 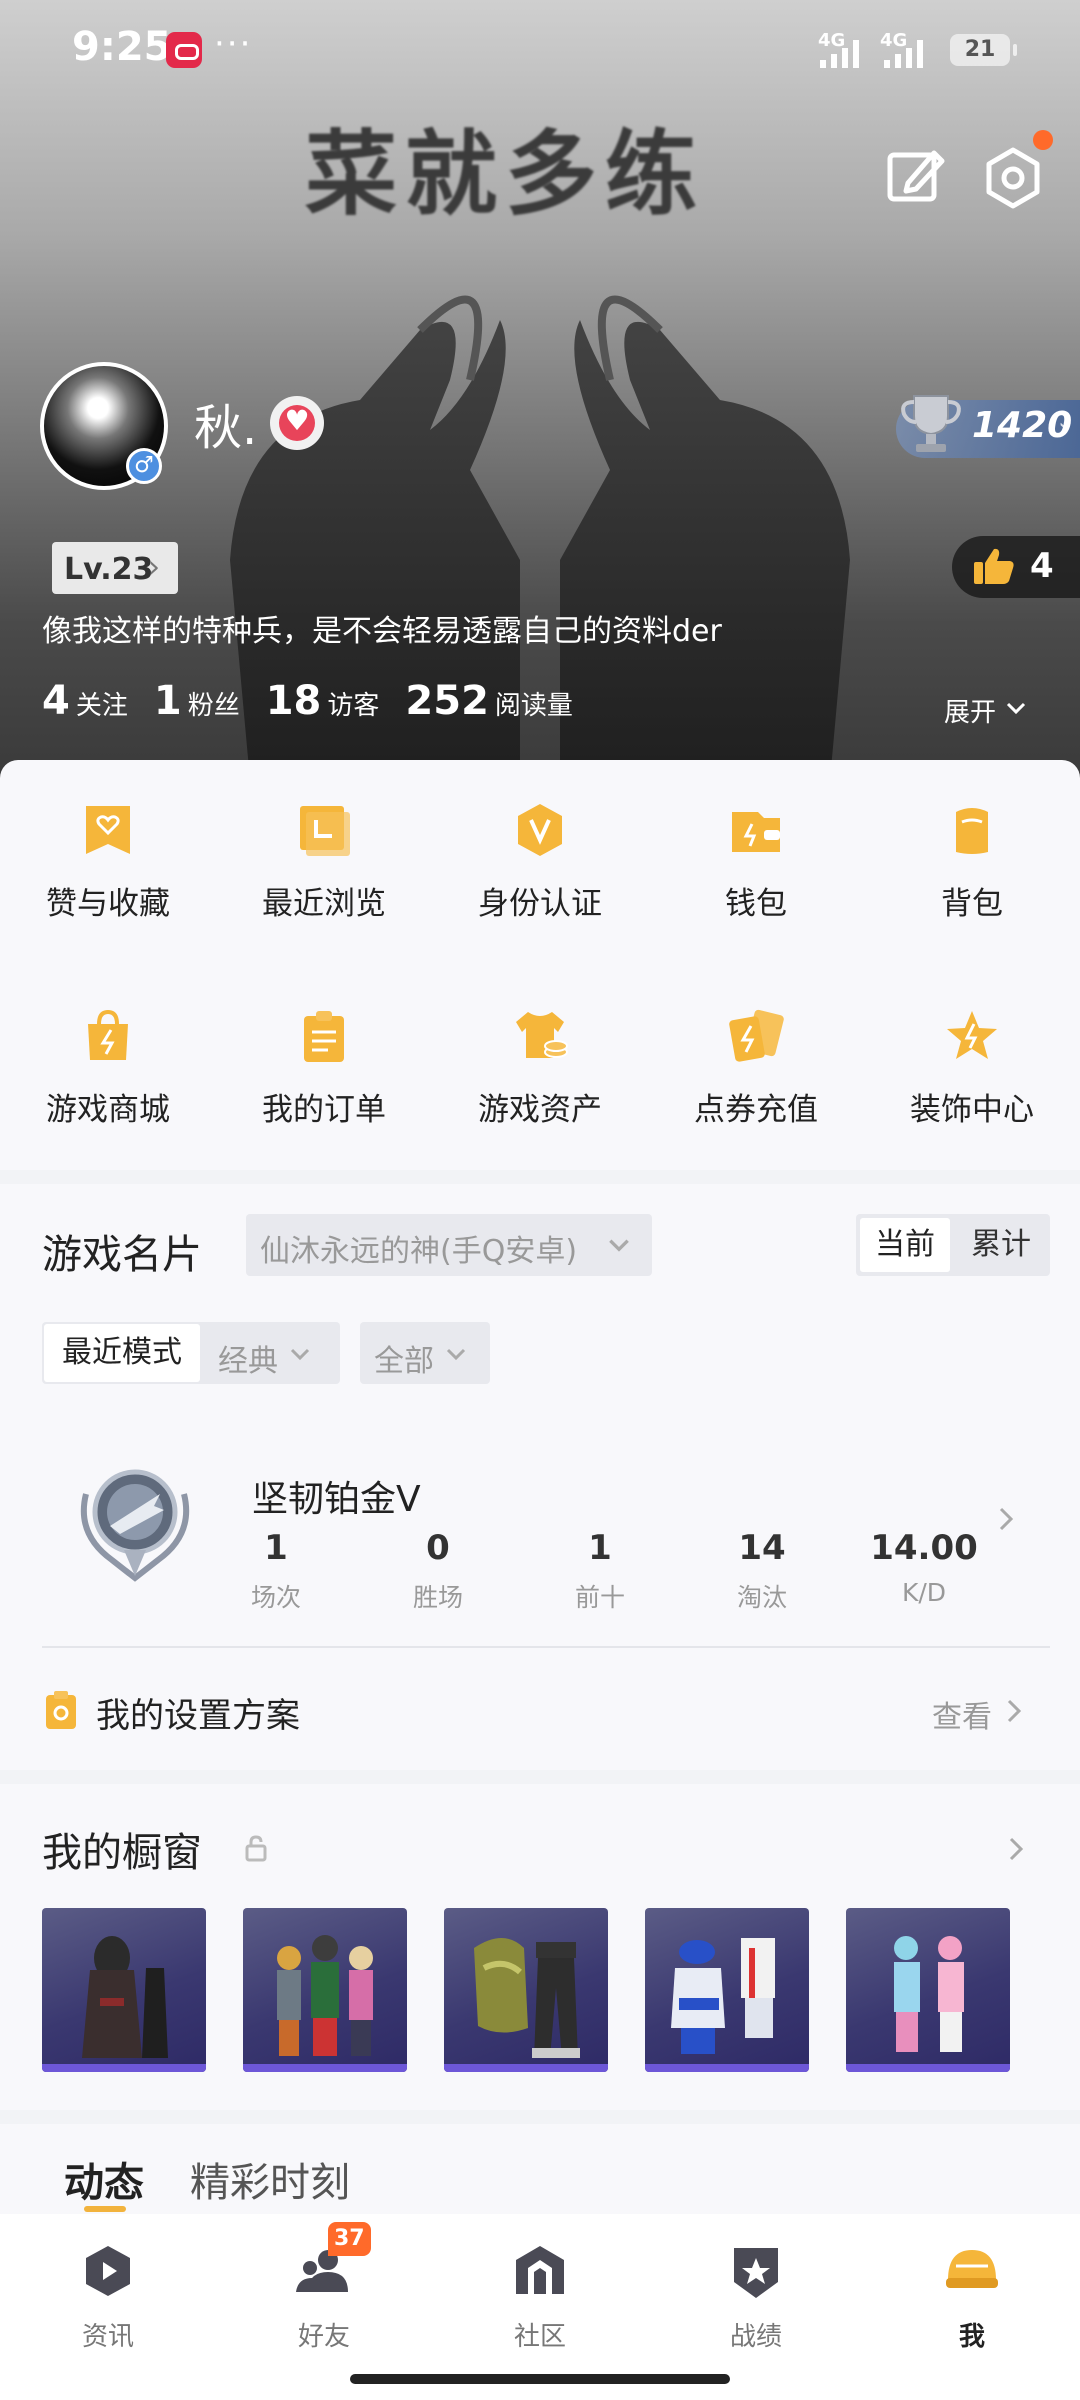 What do you see at coordinates (102, 703) in the screenshot?
I see `following-label: 关注` at bounding box center [102, 703].